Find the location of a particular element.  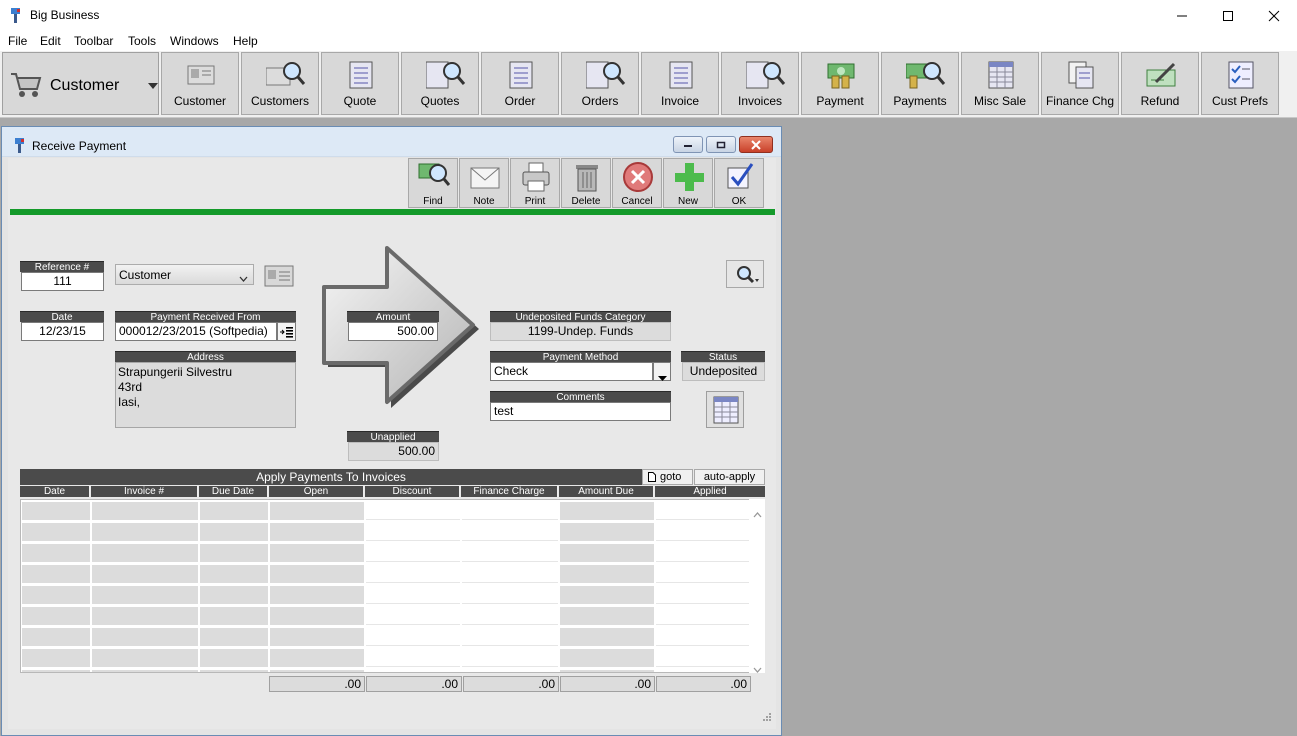

column-open: Open is located at coordinates (316, 491).